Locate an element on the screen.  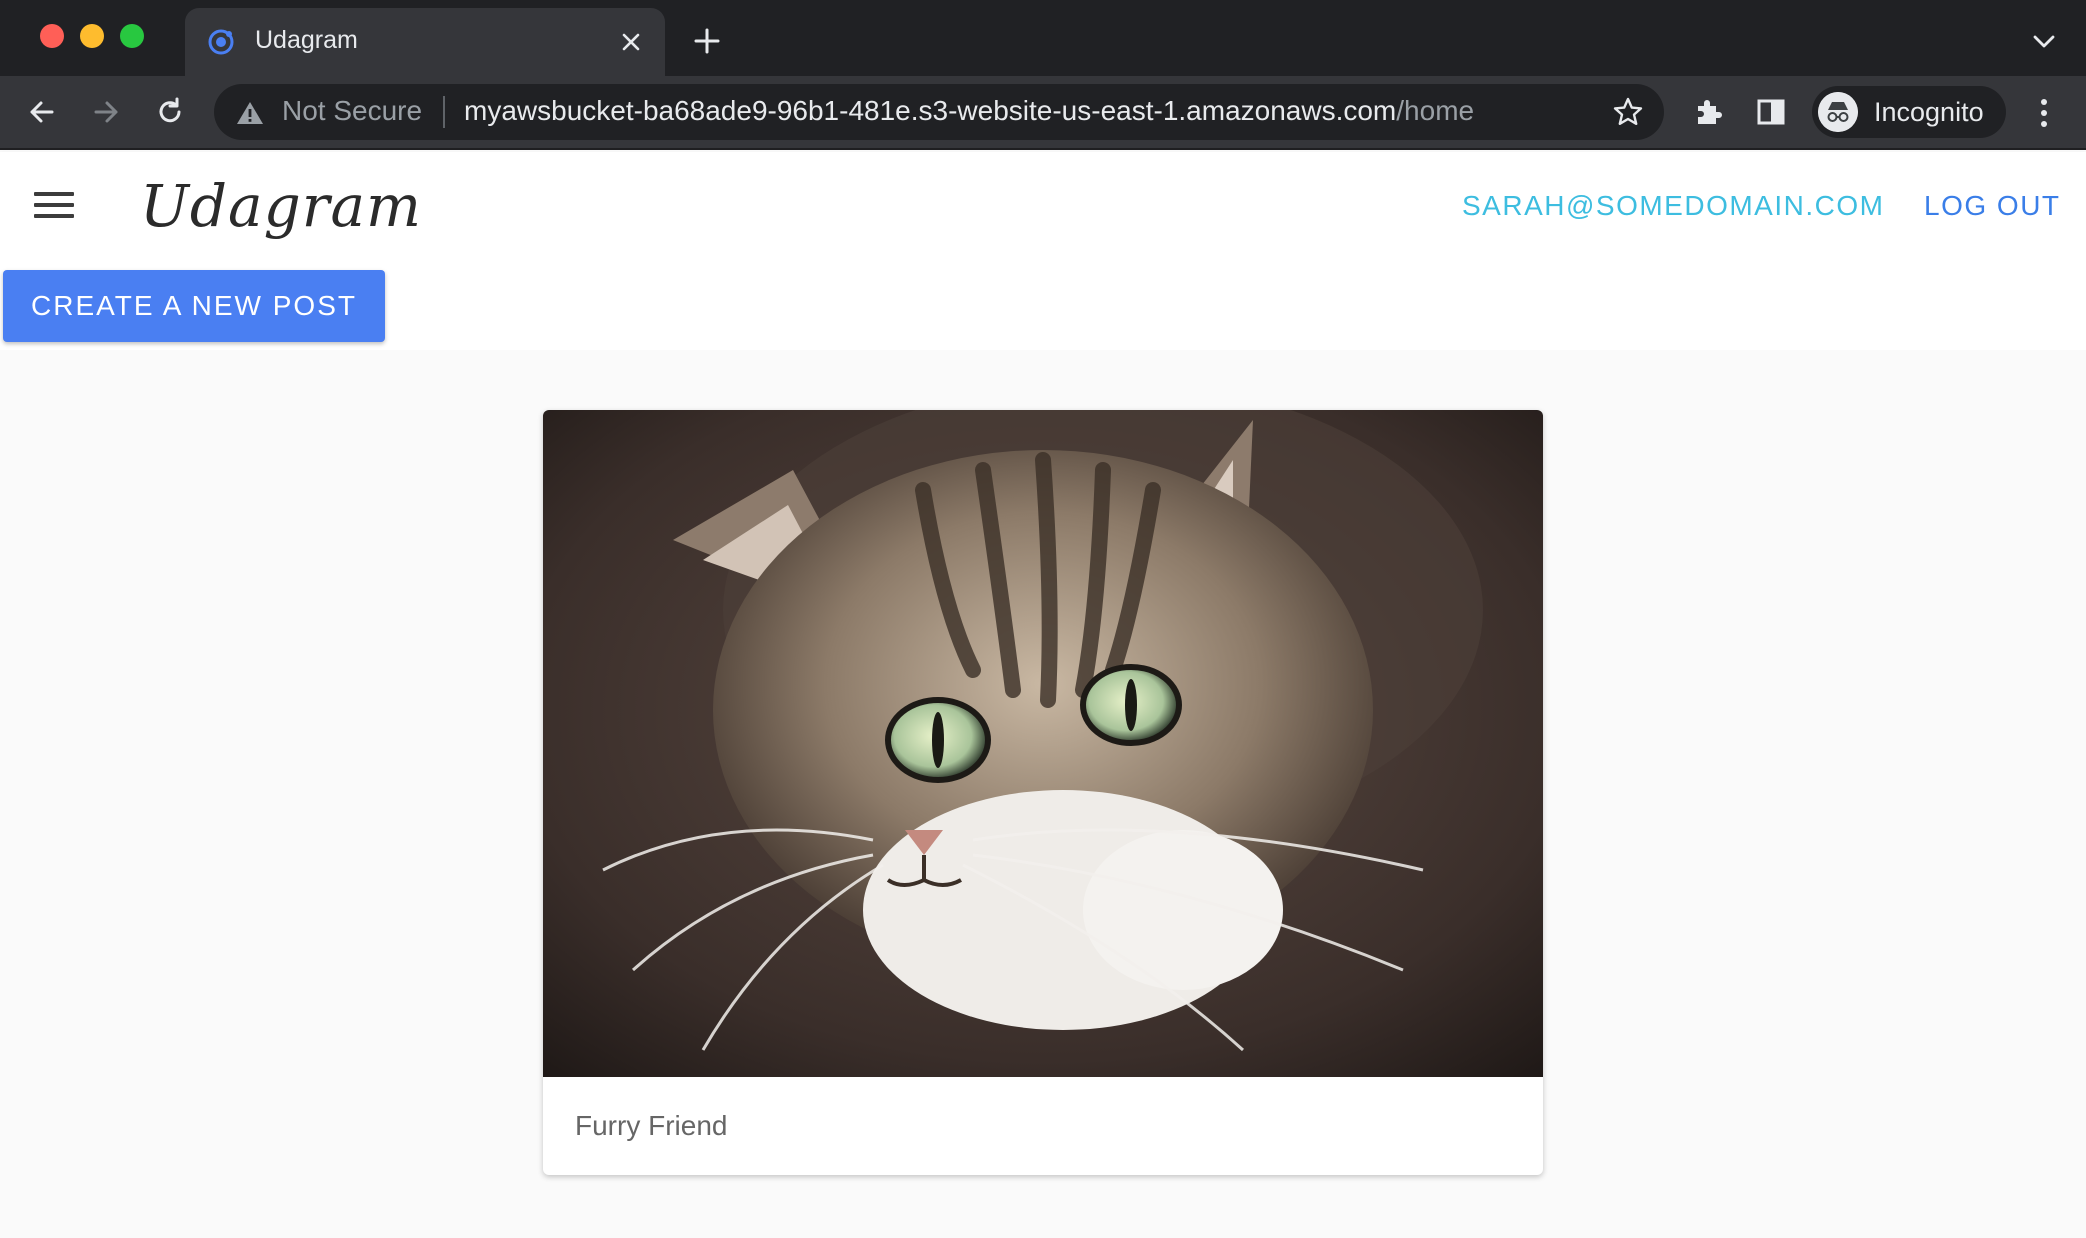
close-icon is located at coordinates (631, 42).